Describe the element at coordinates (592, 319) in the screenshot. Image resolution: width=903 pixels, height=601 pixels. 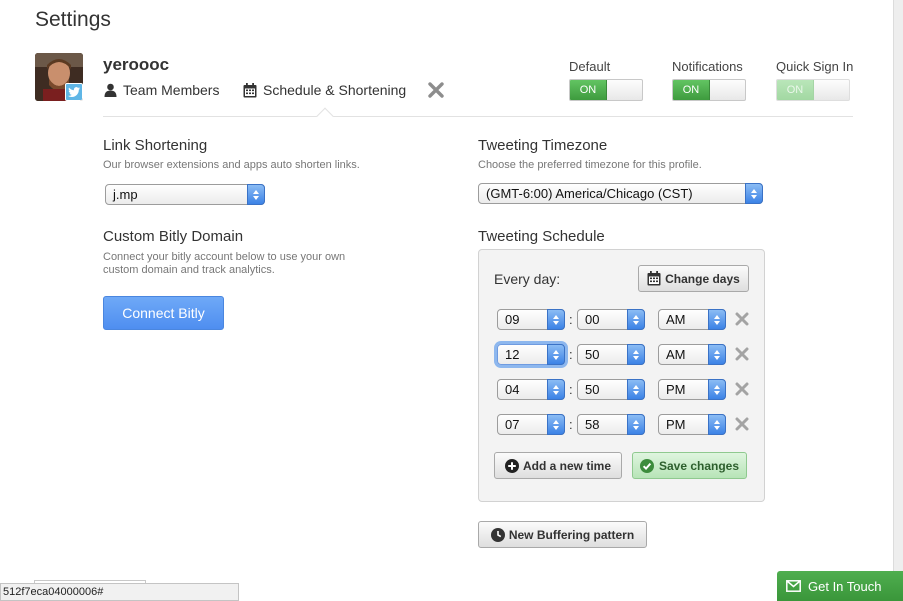
I see `select-value: 00` at that location.